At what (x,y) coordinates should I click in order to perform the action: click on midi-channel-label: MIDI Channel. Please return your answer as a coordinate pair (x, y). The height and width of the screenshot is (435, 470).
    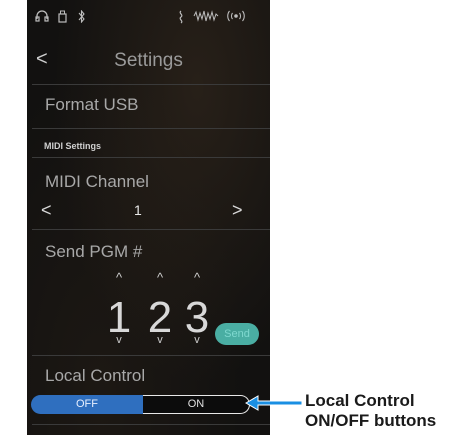
    Looking at the image, I should click on (97, 181).